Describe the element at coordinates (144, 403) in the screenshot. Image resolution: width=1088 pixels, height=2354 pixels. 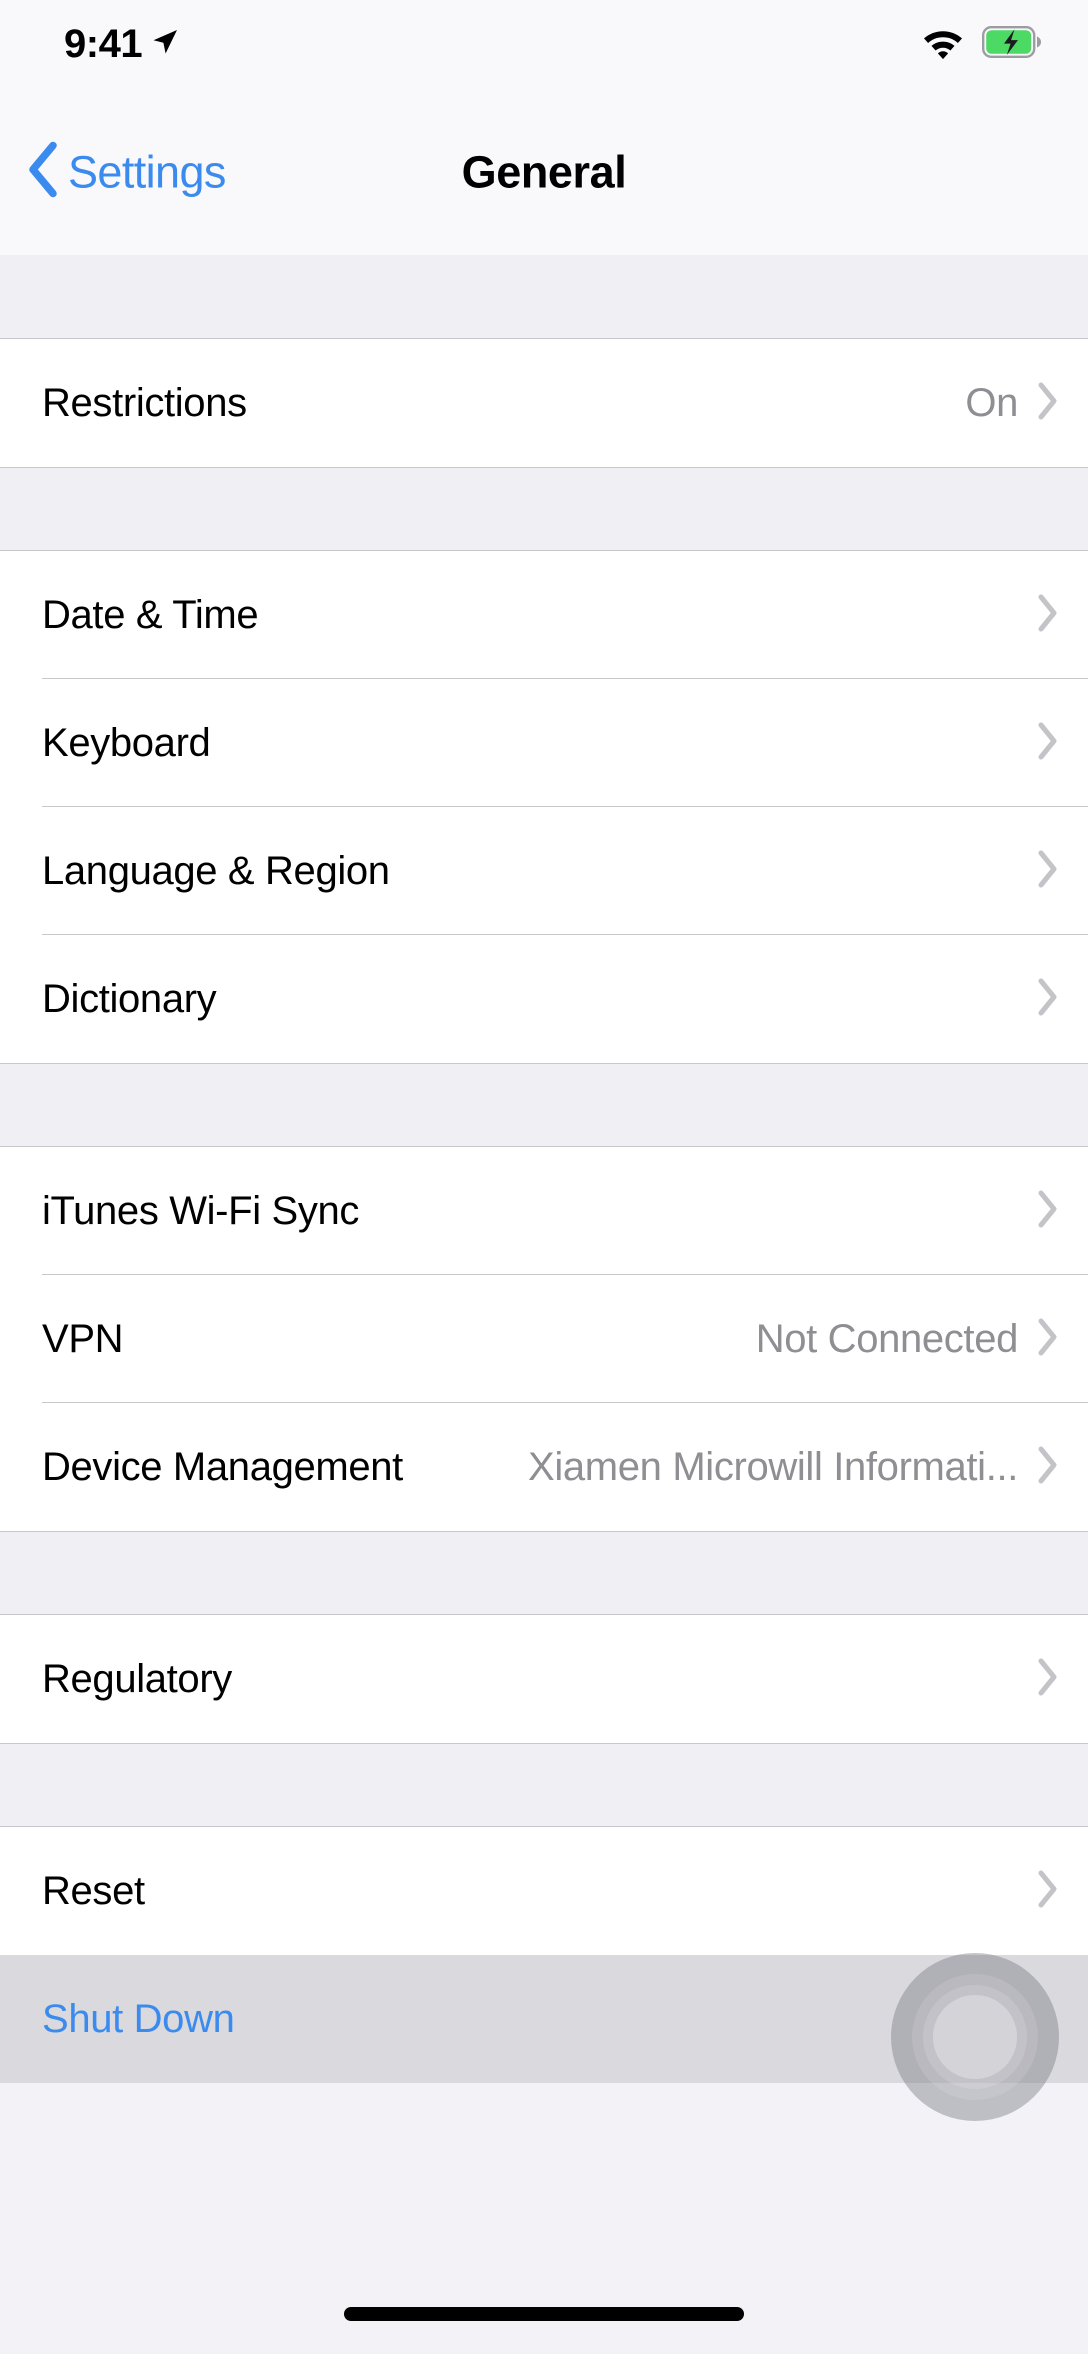
I see `row-label: Restrictions` at that location.